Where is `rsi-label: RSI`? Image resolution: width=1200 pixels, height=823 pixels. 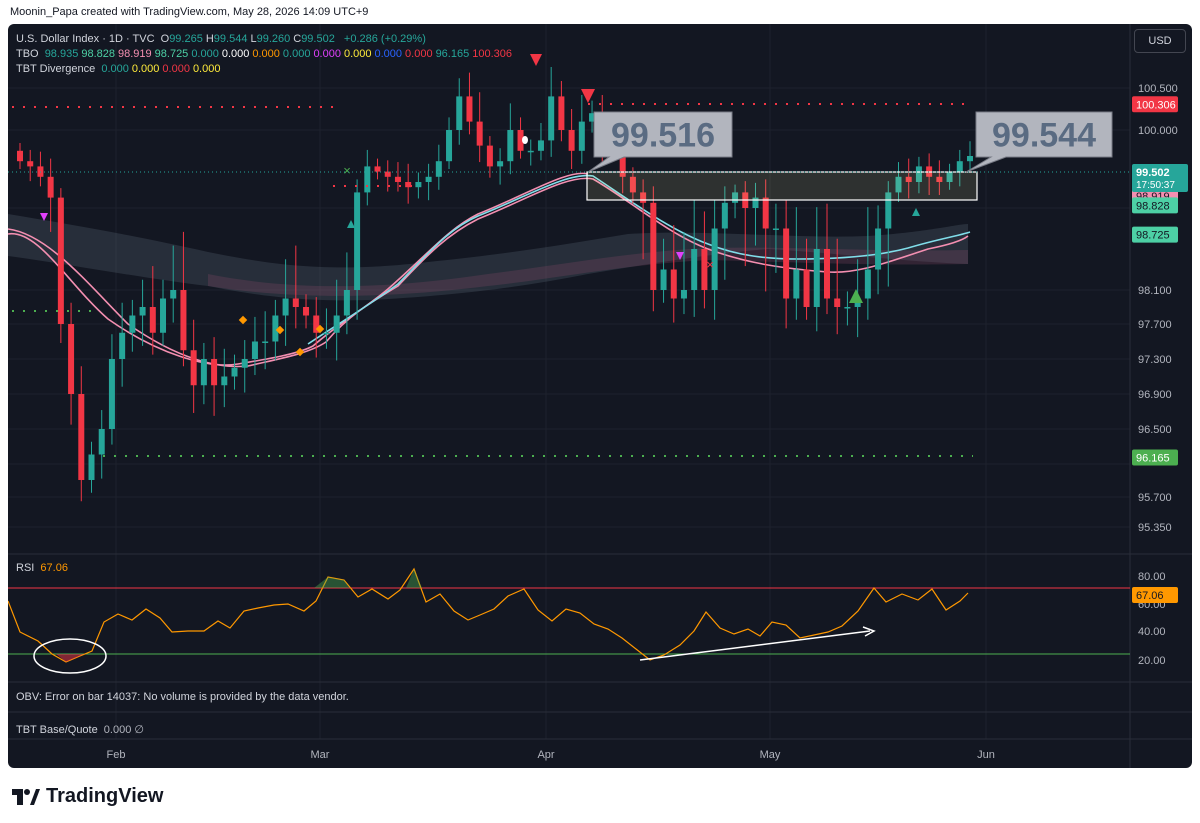 rsi-label: RSI is located at coordinates (25, 568).